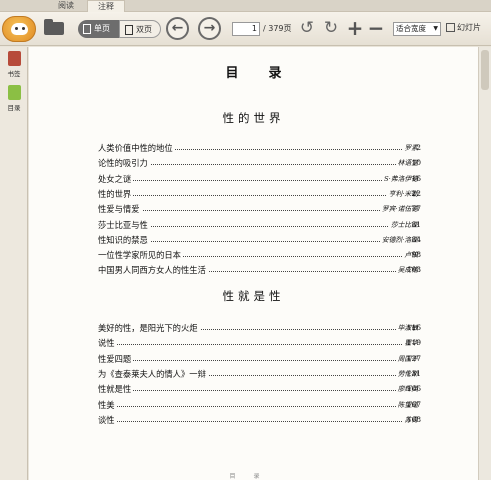  I want to click on toc-entry-page: 10, so click(416, 163).